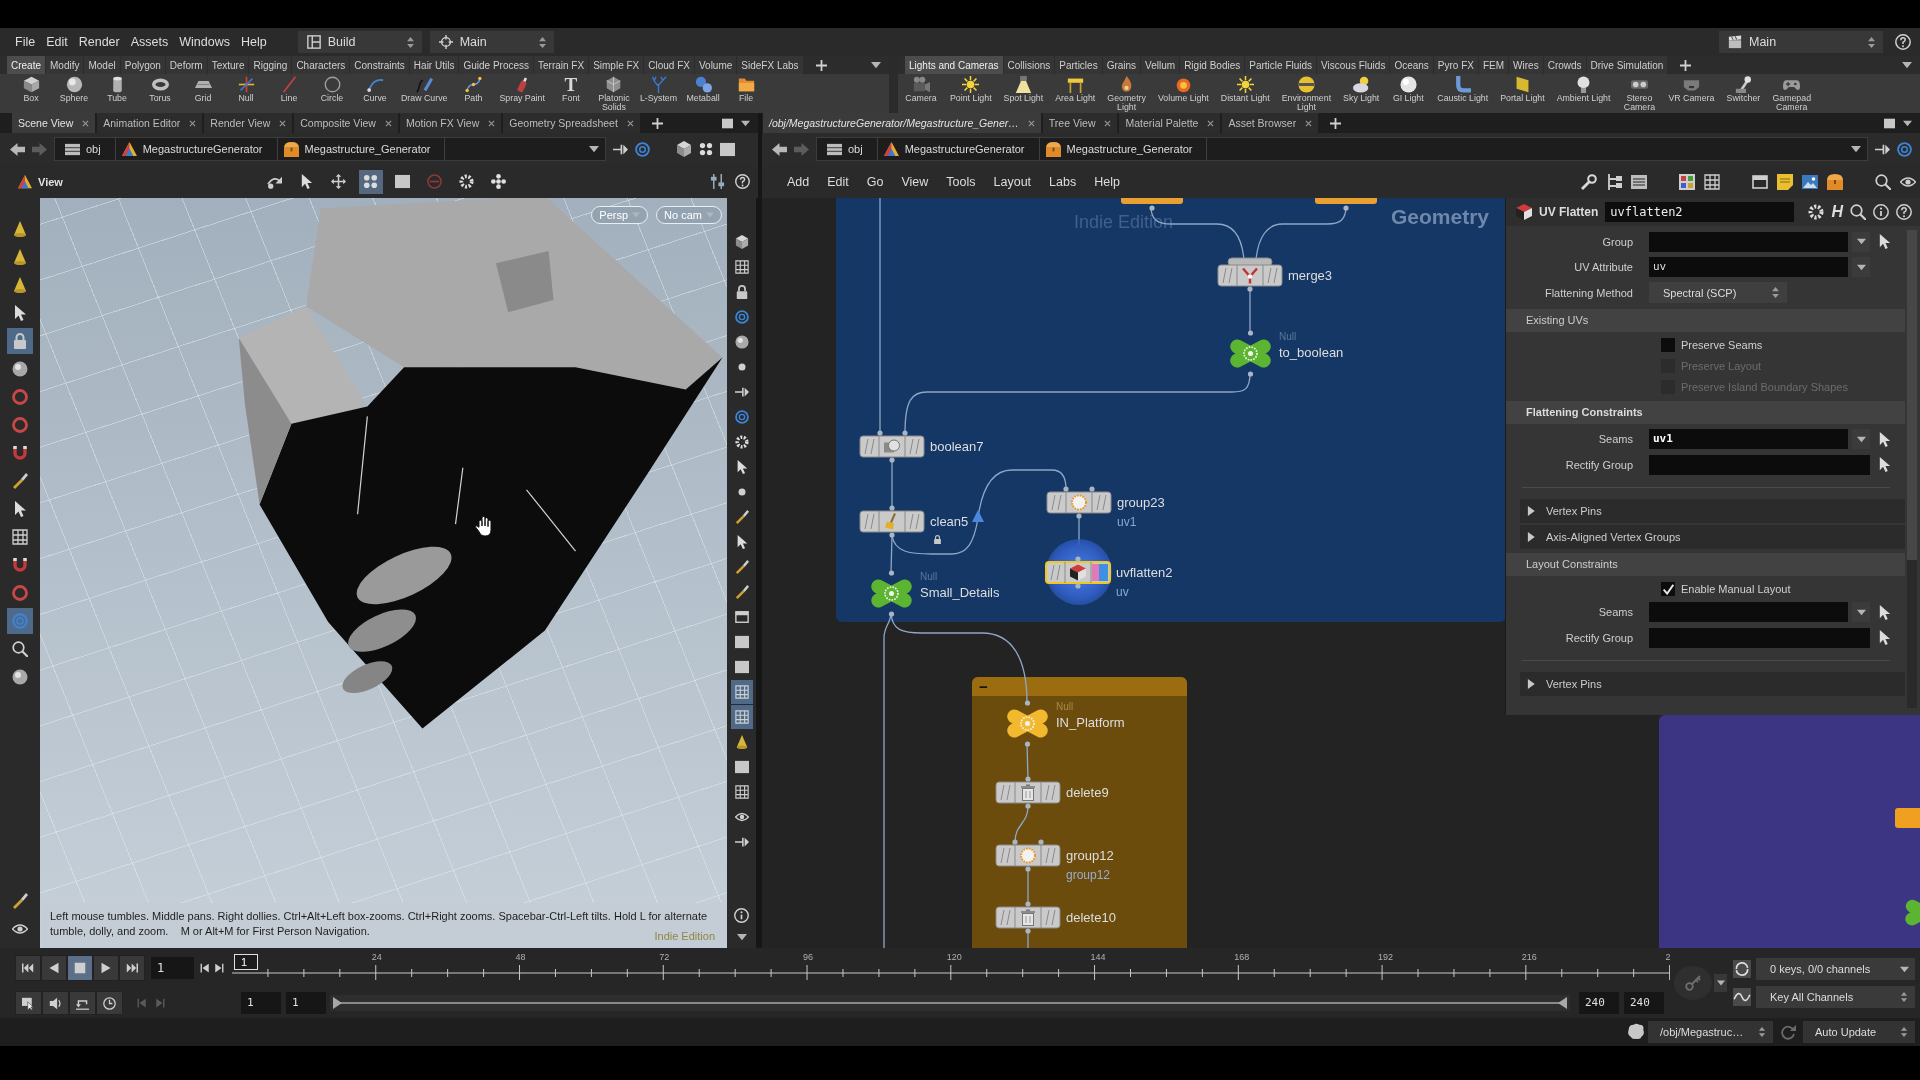 The image size is (1920, 1080). I want to click on node-name: uvflatten2, so click(1144, 572).